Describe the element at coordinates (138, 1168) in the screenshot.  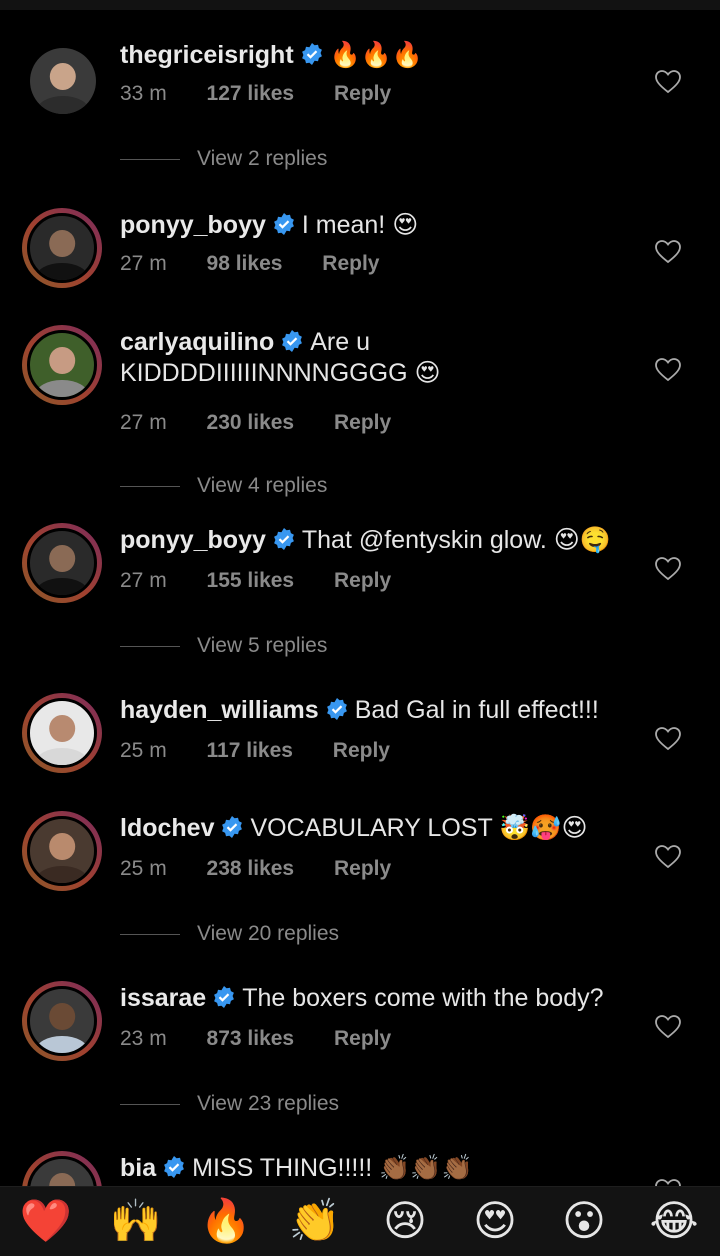
I see `username: bia` at that location.